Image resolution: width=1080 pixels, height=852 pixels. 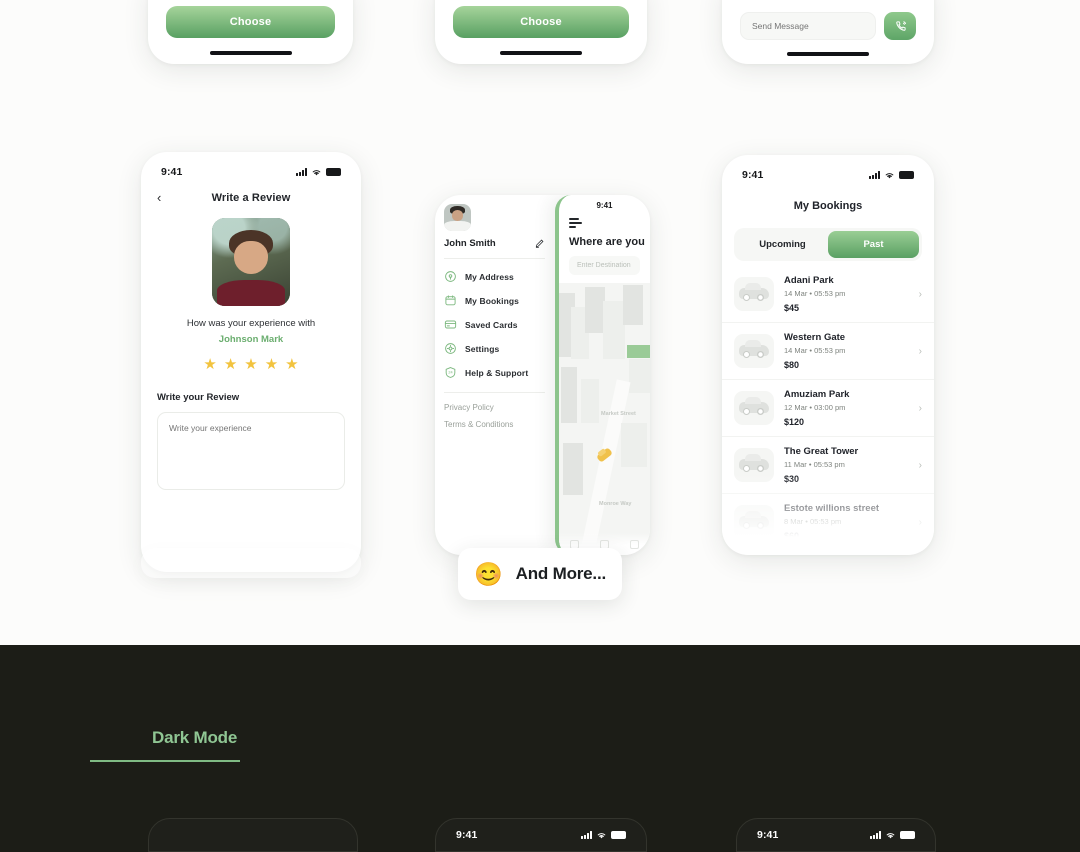 I want to click on send-message-input, so click(x=808, y=26).